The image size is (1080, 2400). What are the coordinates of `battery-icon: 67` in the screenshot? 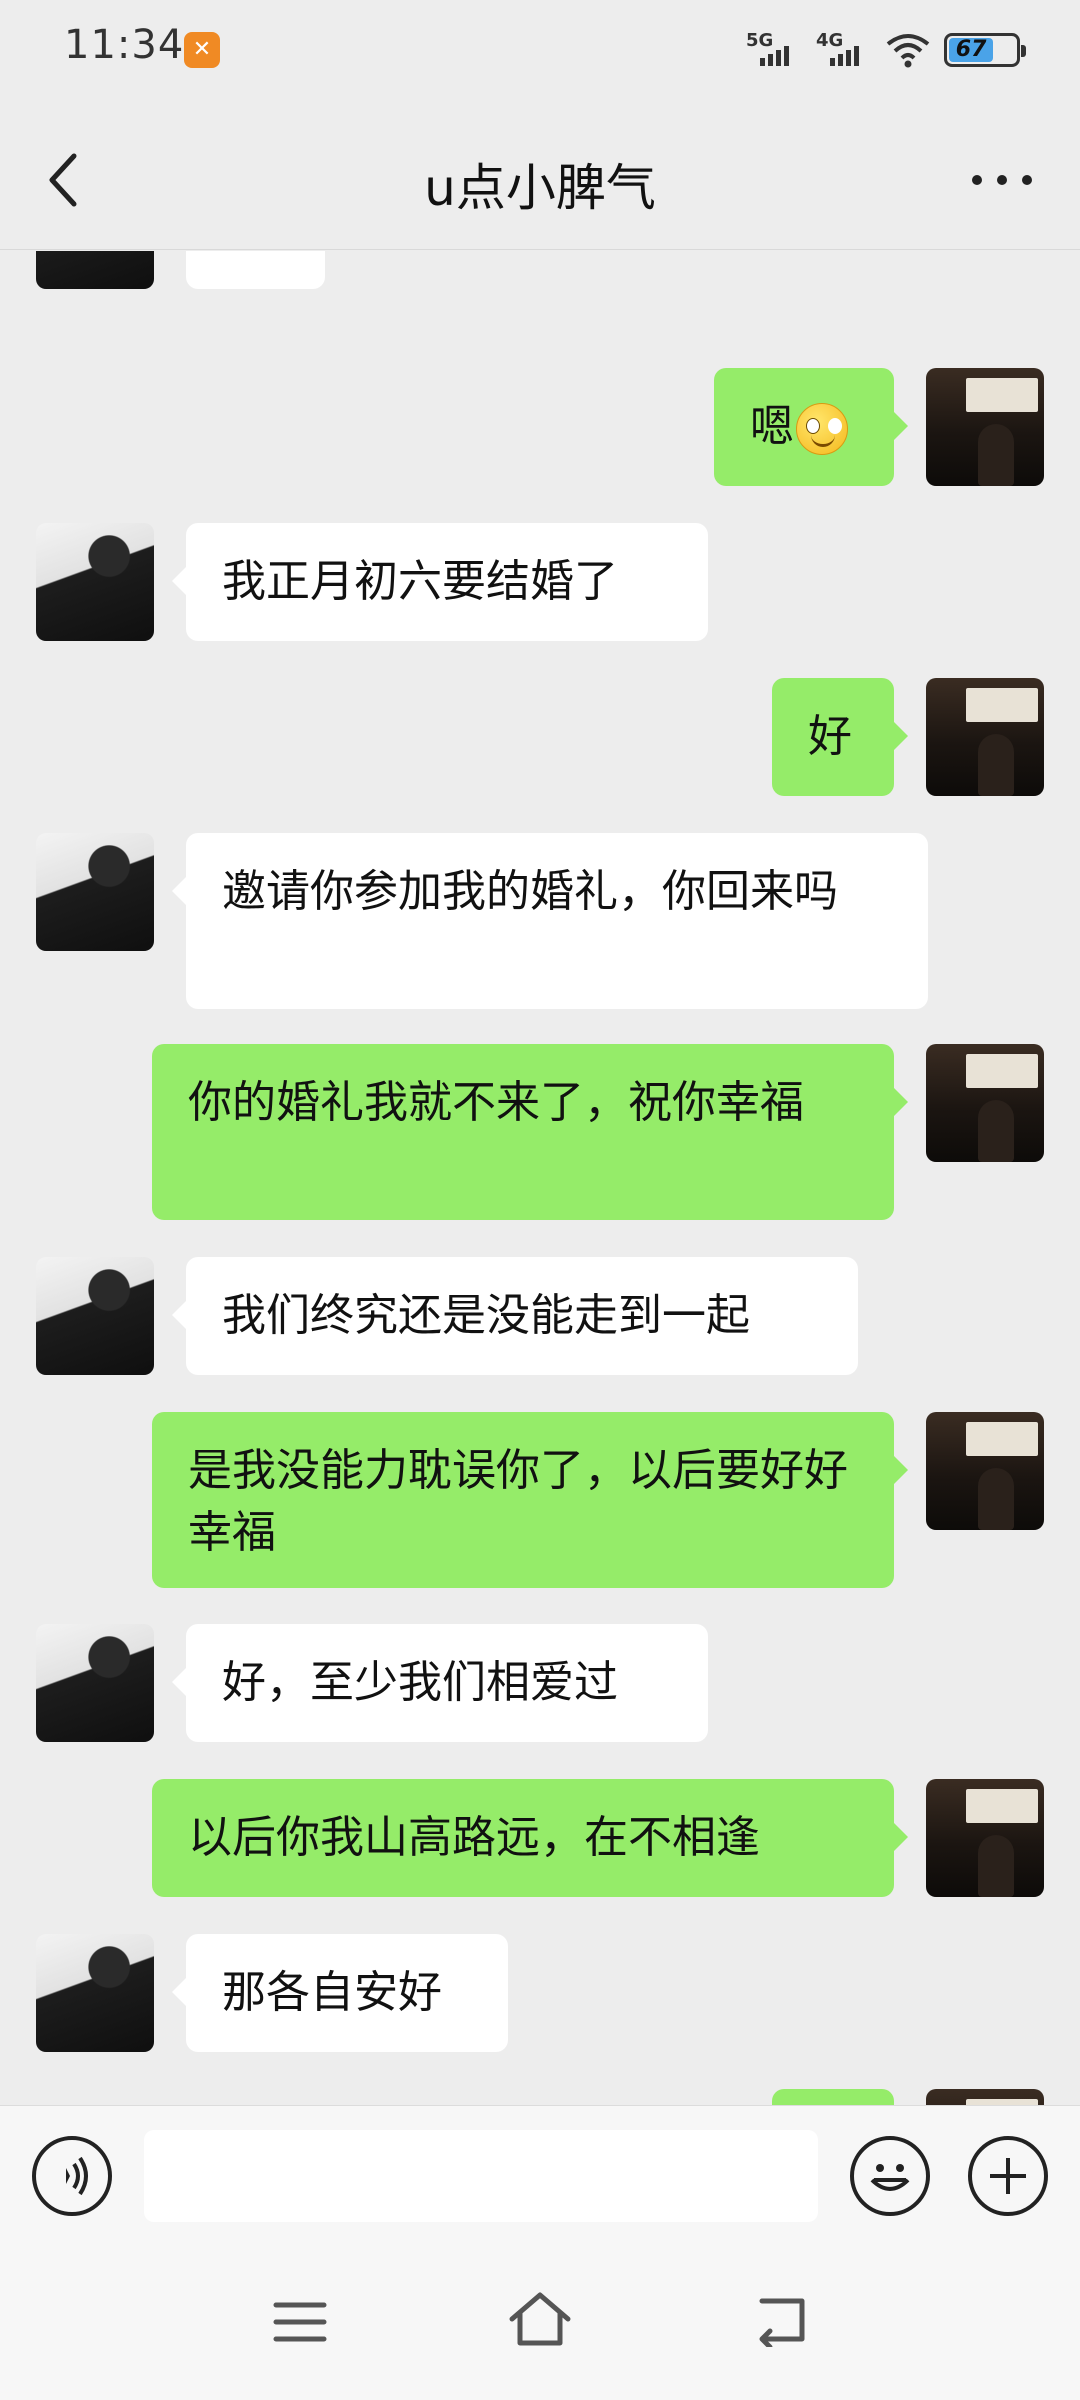 It's located at (985, 50).